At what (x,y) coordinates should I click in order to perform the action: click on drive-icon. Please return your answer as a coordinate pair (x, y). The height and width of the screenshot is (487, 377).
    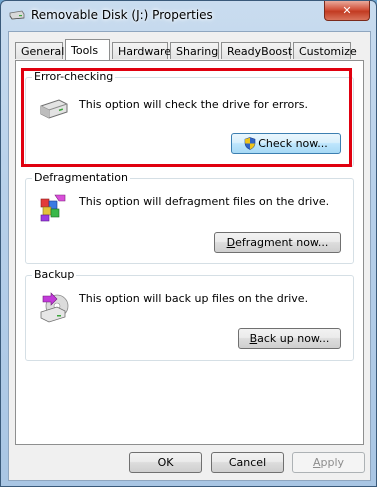
    Looking at the image, I should click on (54, 109).